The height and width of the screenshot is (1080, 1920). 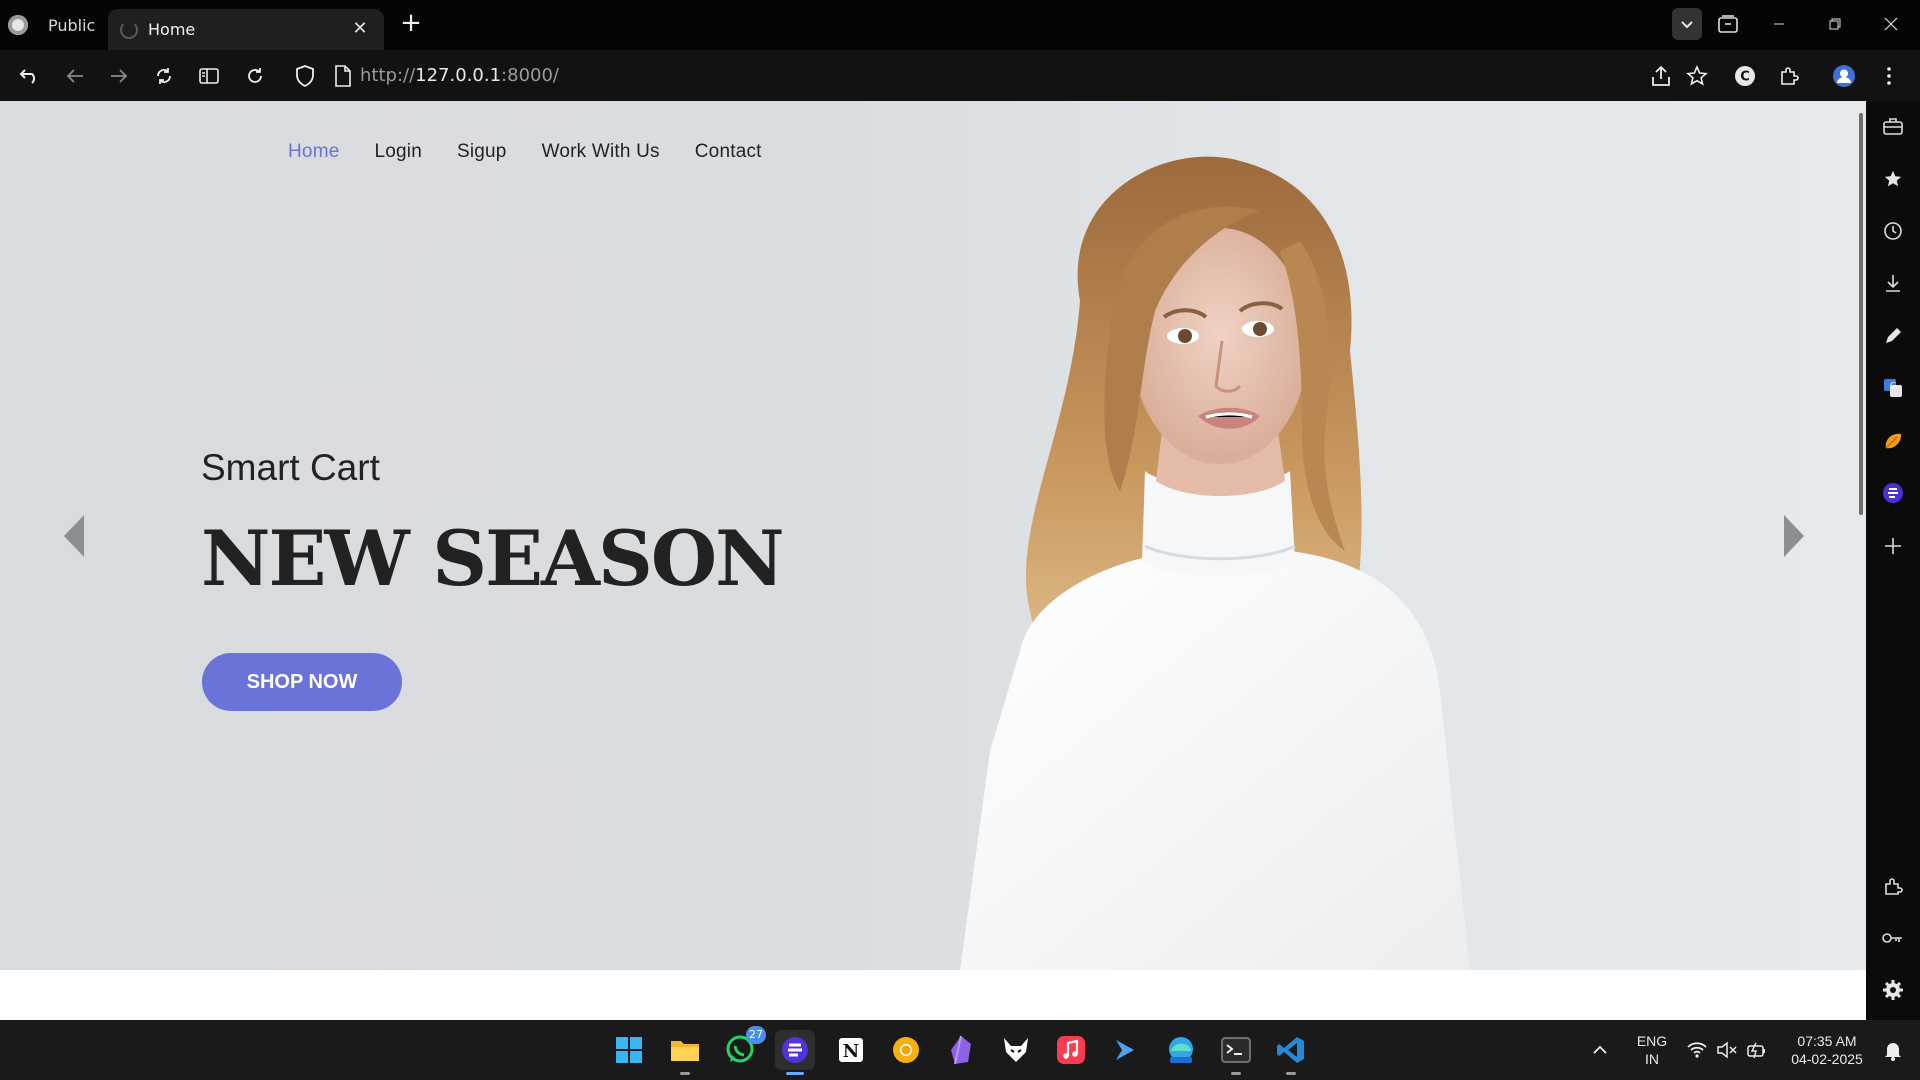 What do you see at coordinates (685, 1052) in the screenshot?
I see `file-explorer-button` at bounding box center [685, 1052].